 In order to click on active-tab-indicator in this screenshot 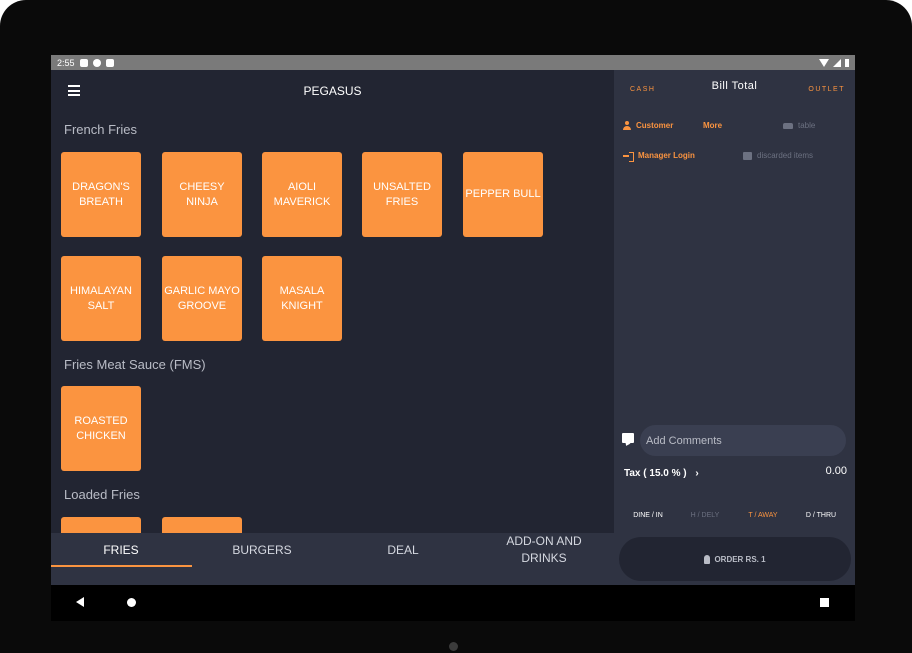, I will do `click(121, 566)`.